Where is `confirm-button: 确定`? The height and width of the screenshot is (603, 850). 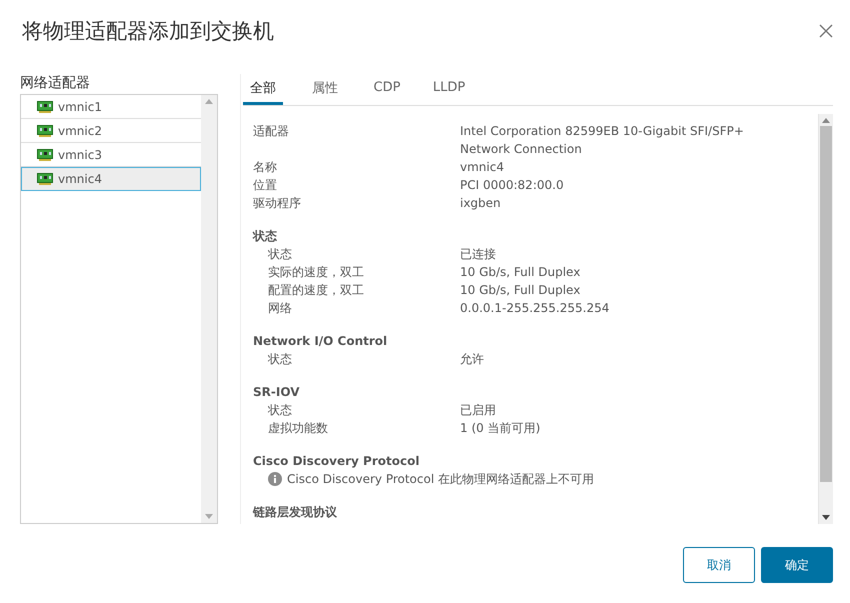 confirm-button: 确定 is located at coordinates (797, 565).